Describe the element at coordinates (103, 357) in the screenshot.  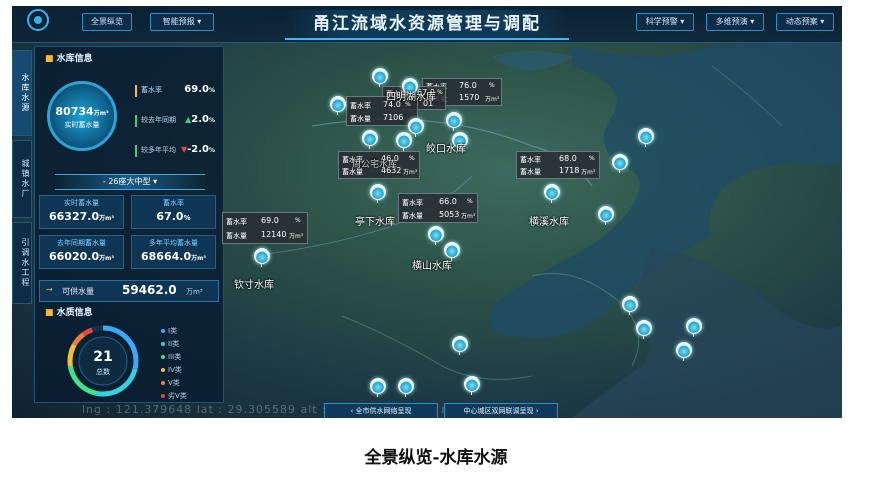
I see `water-quality-total: 21` at that location.